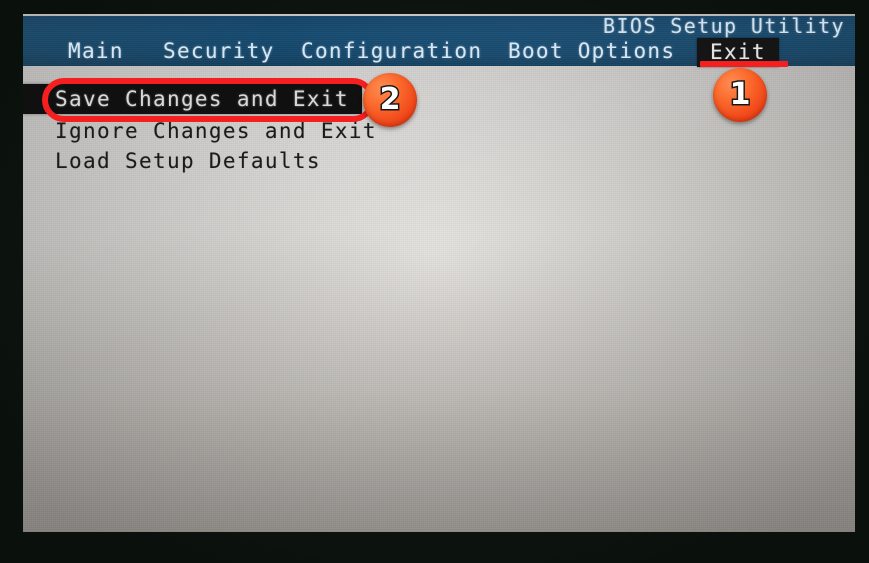 Image resolution: width=869 pixels, height=563 pixels. What do you see at coordinates (391, 51) in the screenshot?
I see `tab-configuration: Configuration` at bounding box center [391, 51].